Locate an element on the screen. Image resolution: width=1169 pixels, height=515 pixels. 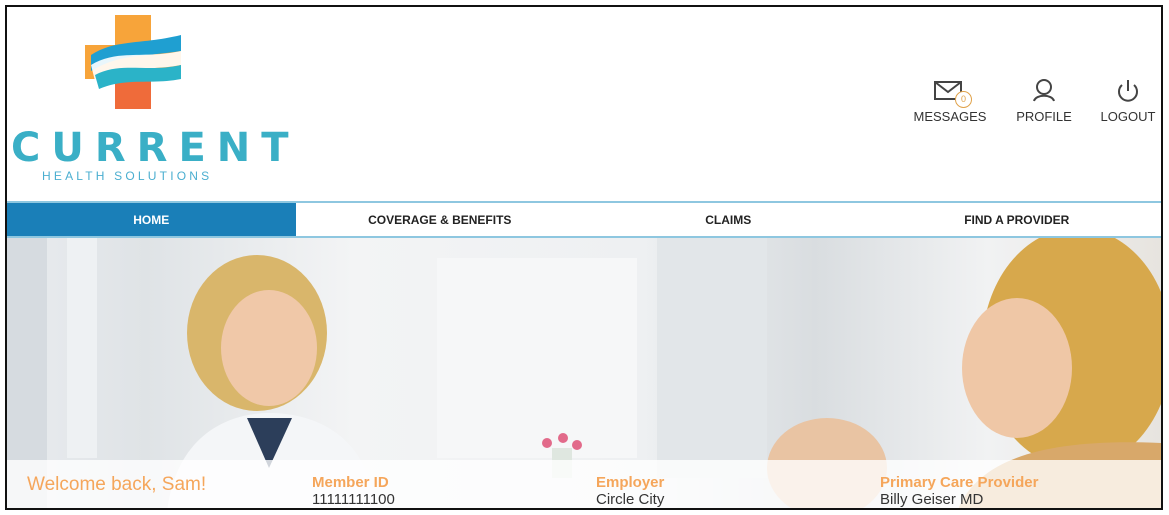
power-icon is located at coordinates (1128, 91).